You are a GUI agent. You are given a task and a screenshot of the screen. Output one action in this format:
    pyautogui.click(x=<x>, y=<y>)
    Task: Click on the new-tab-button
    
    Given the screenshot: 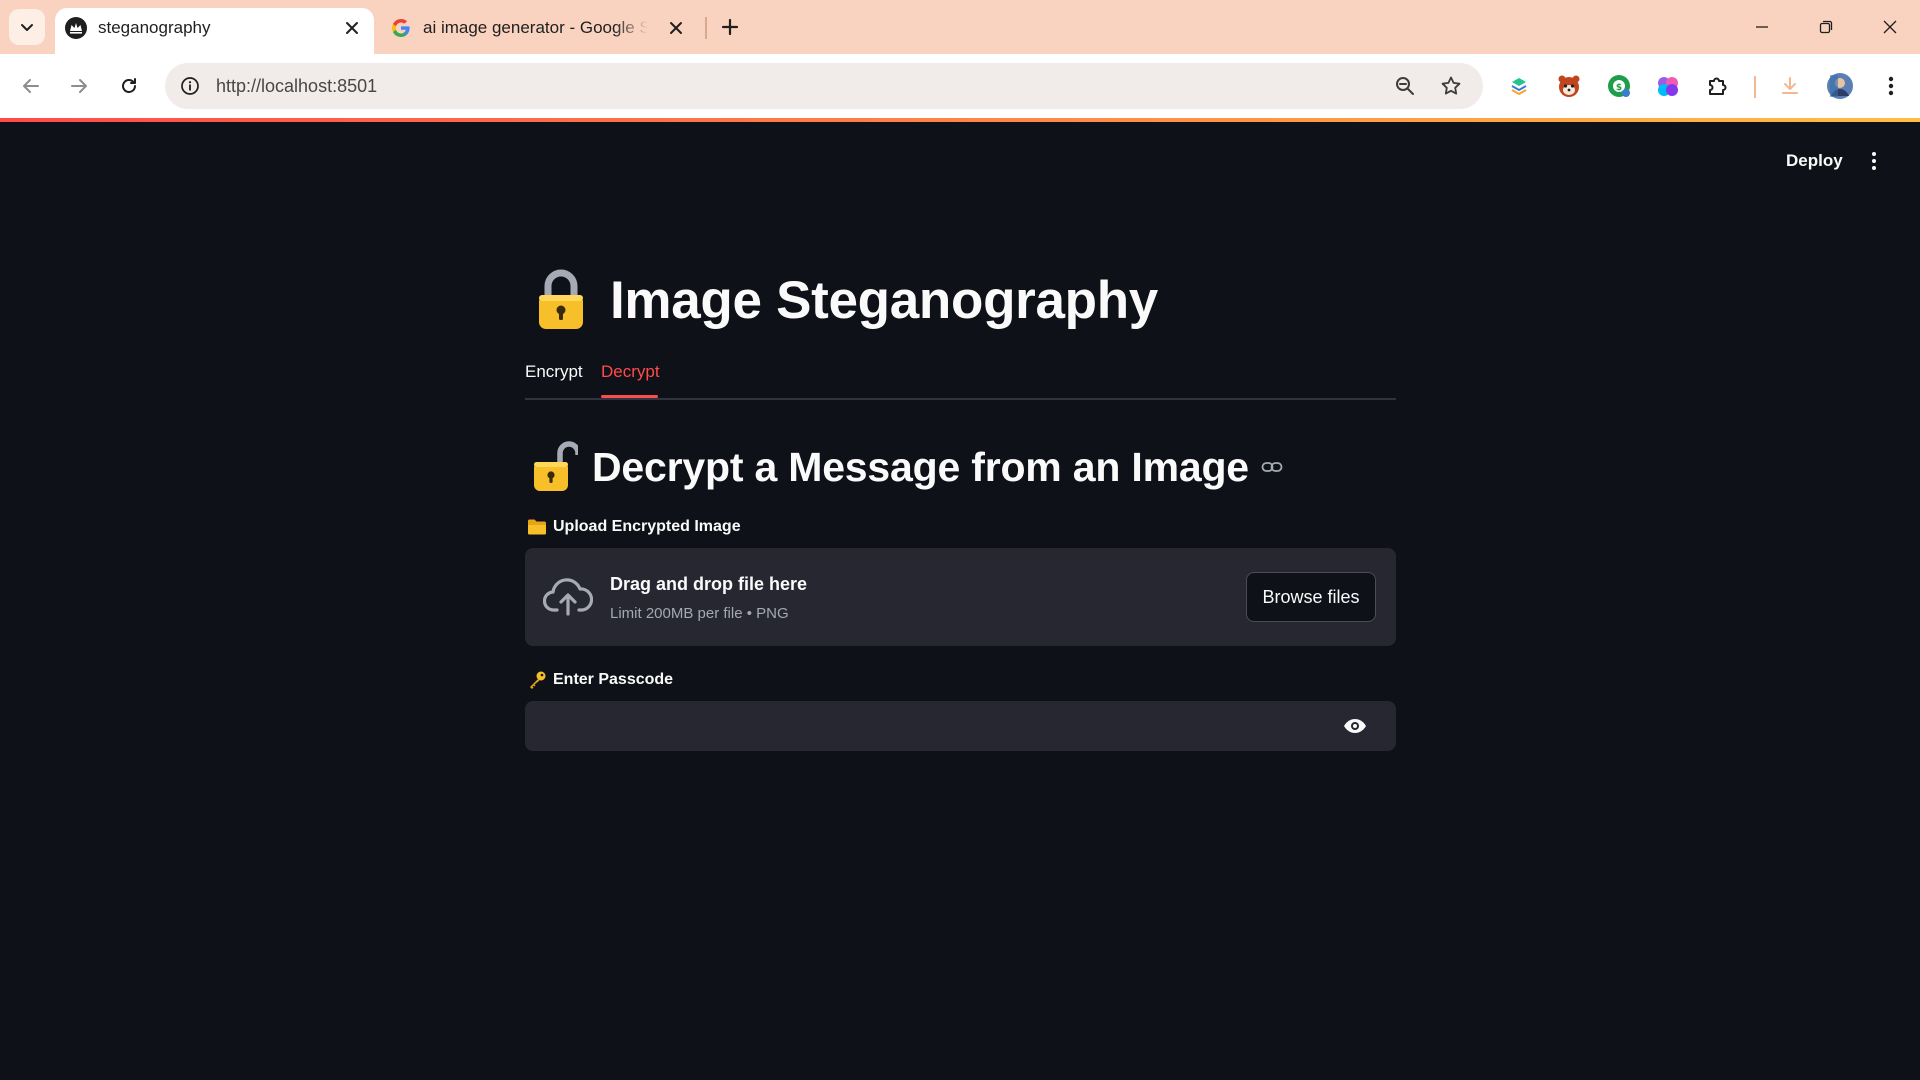 What is the action you would take?
    pyautogui.click(x=730, y=27)
    